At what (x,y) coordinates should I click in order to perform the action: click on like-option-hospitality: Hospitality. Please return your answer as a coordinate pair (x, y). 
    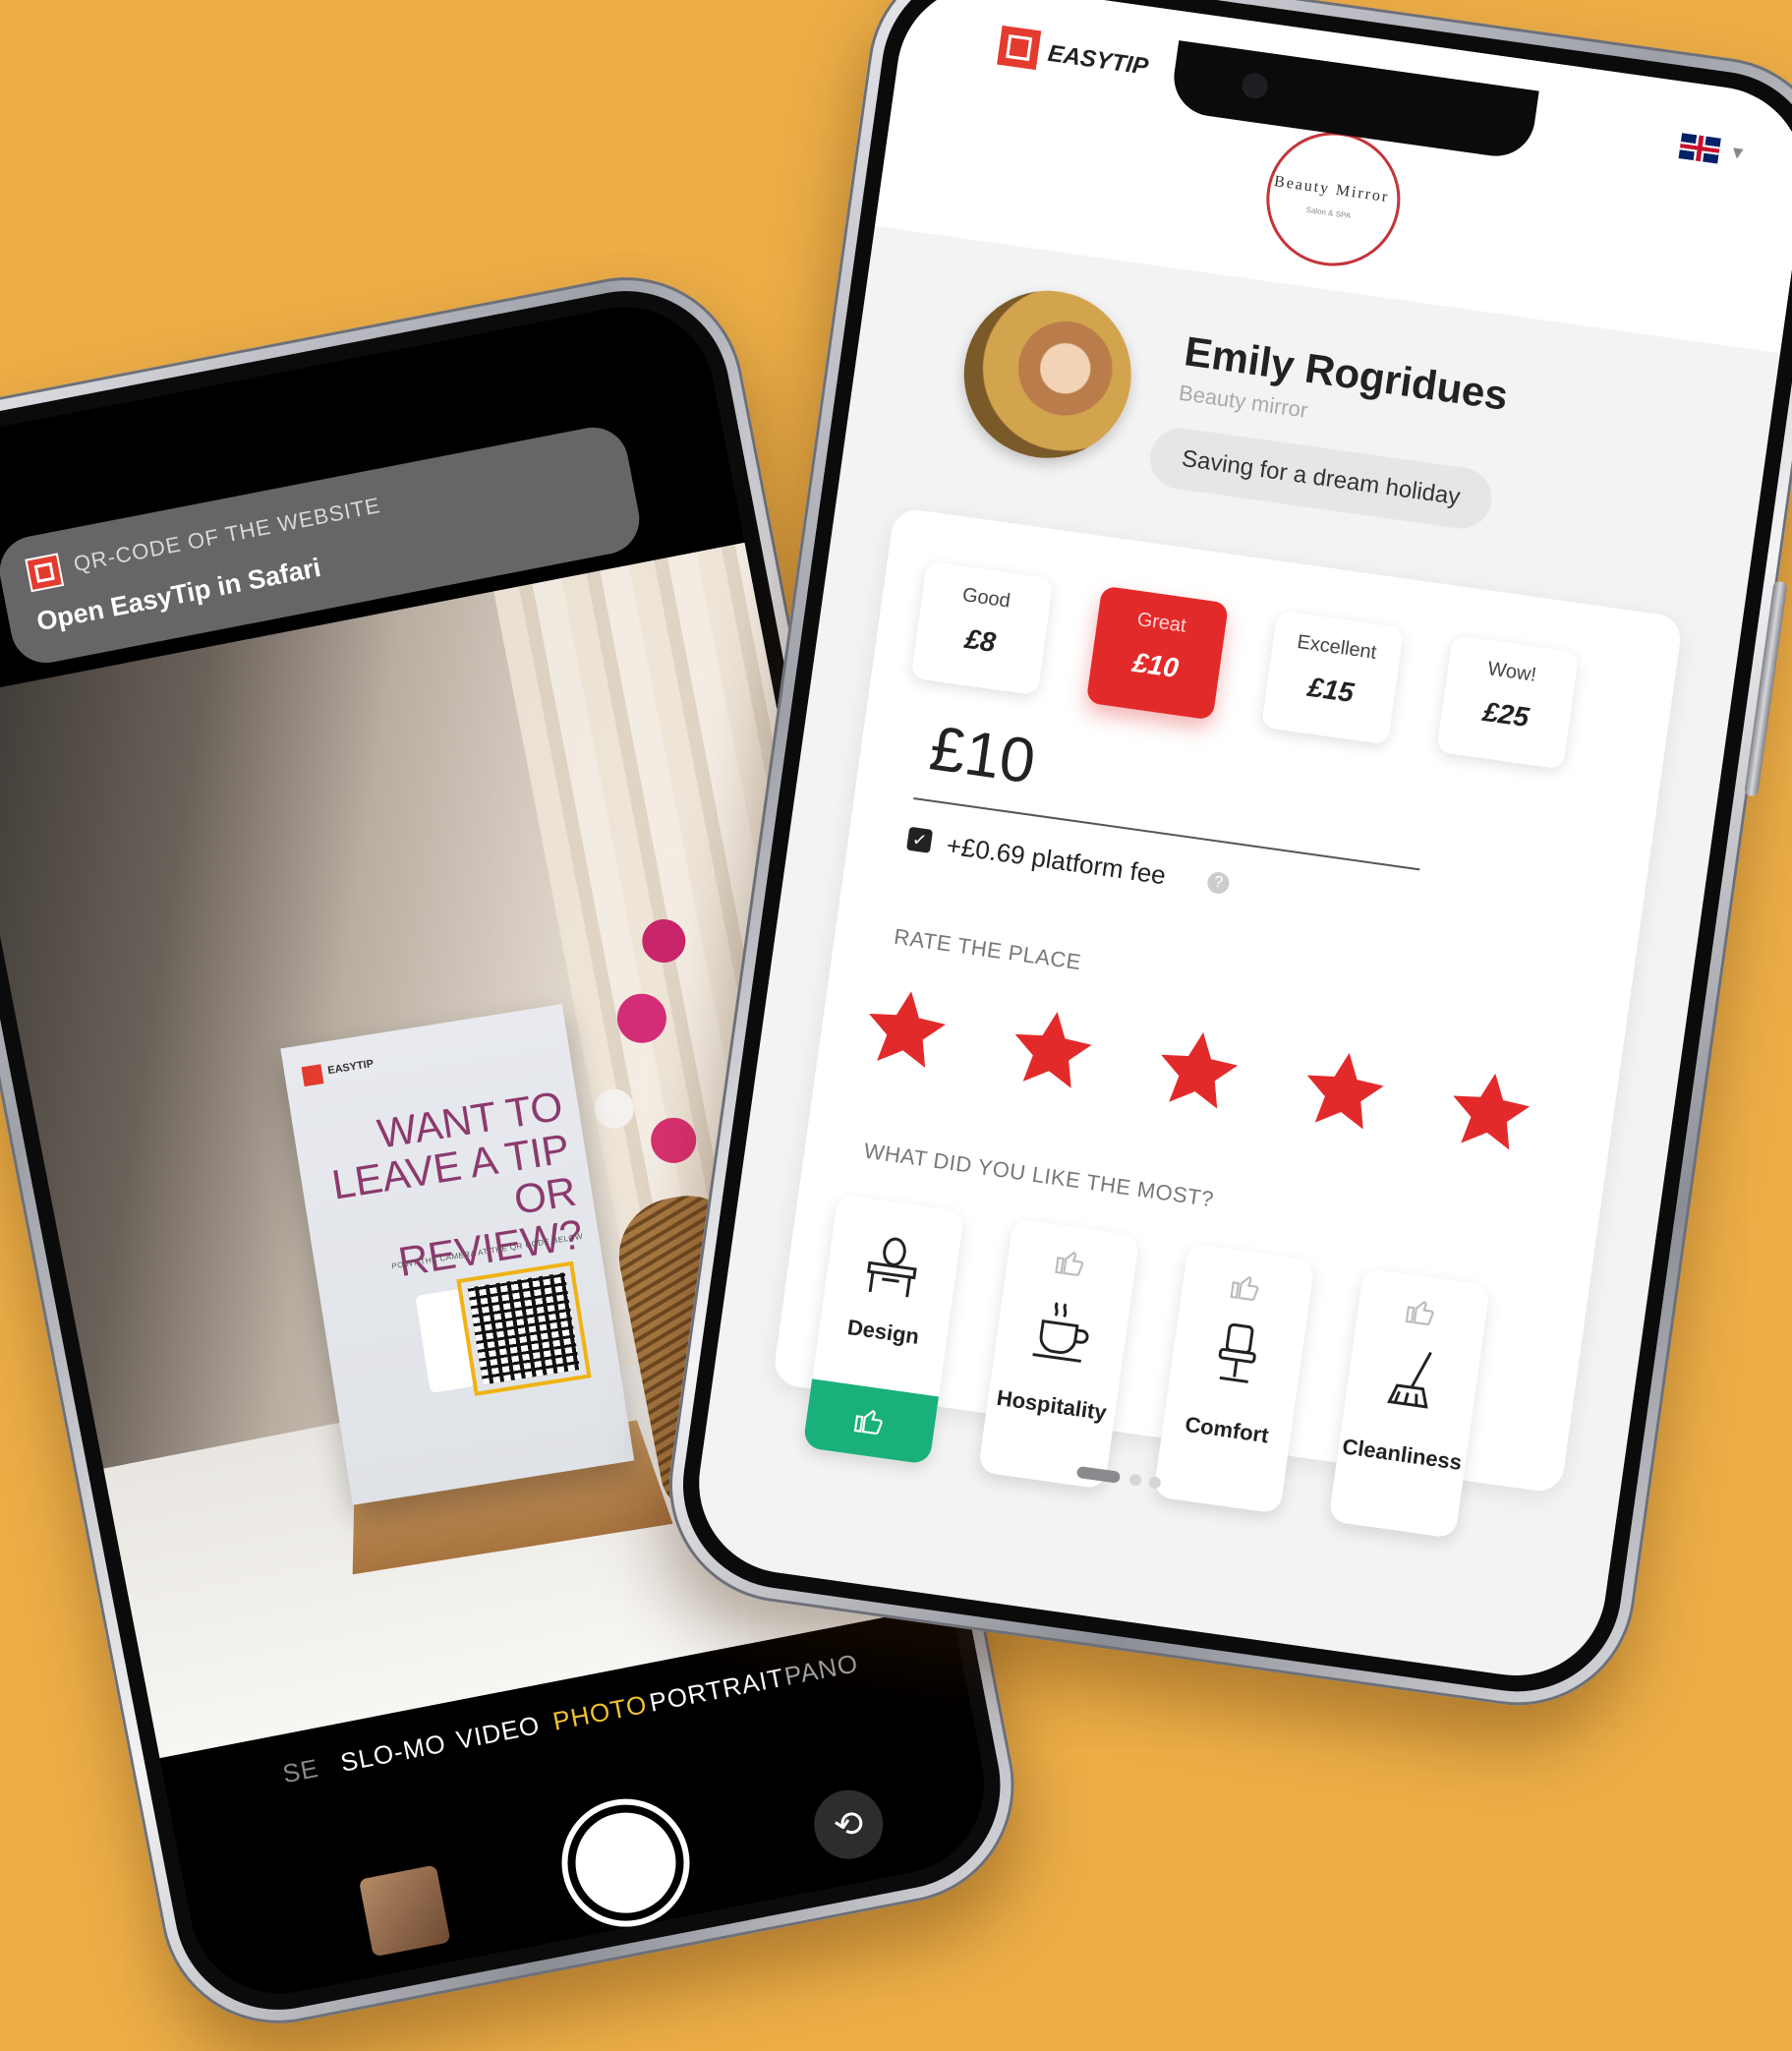
    Looking at the image, I should click on (1059, 1354).